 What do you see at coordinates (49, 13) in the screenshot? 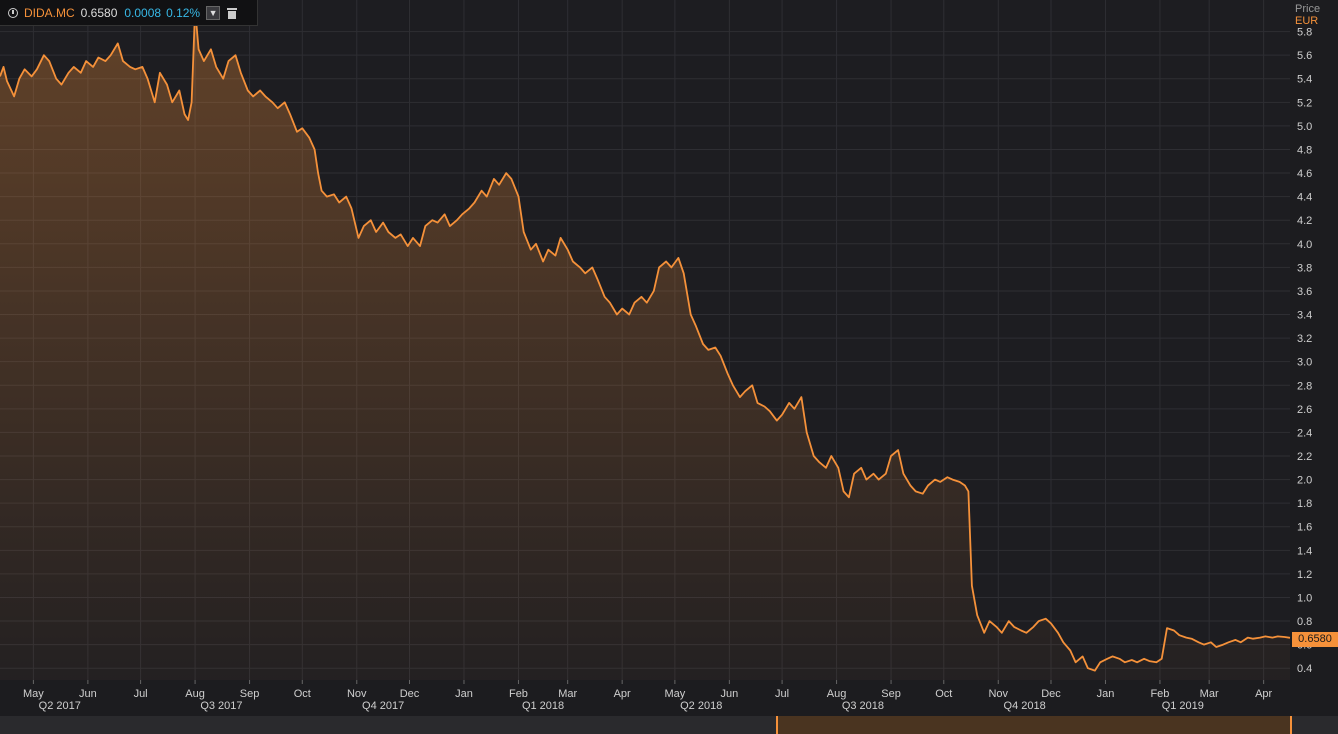
I see `instrument-symbol: DIDA.MC` at bounding box center [49, 13].